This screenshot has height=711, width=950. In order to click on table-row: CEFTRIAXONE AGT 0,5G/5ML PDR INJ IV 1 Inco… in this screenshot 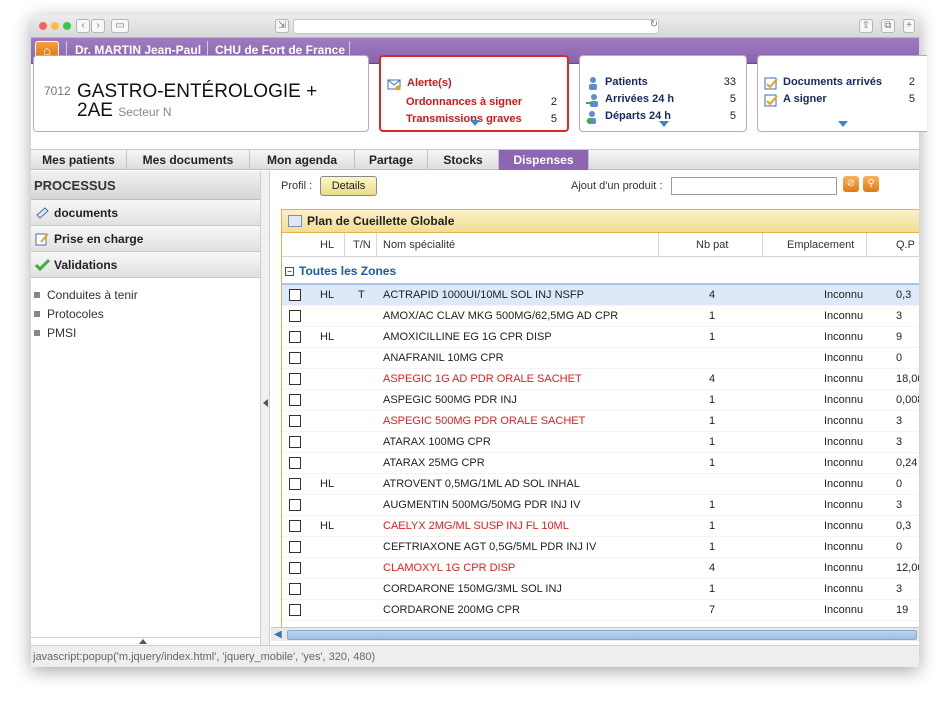, I will do `click(600, 547)`.